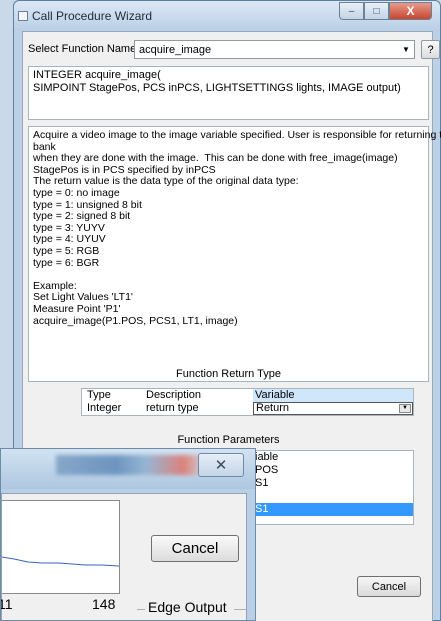  I want to click on return-type-title: Function Return Type, so click(228, 374).